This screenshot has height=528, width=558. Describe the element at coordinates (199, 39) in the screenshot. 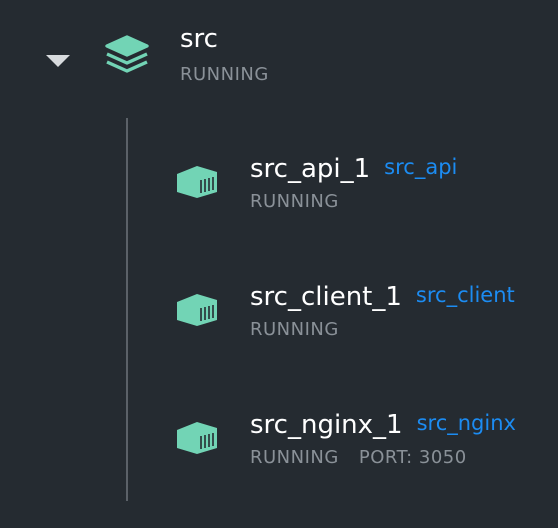

I see `app-name: src` at that location.